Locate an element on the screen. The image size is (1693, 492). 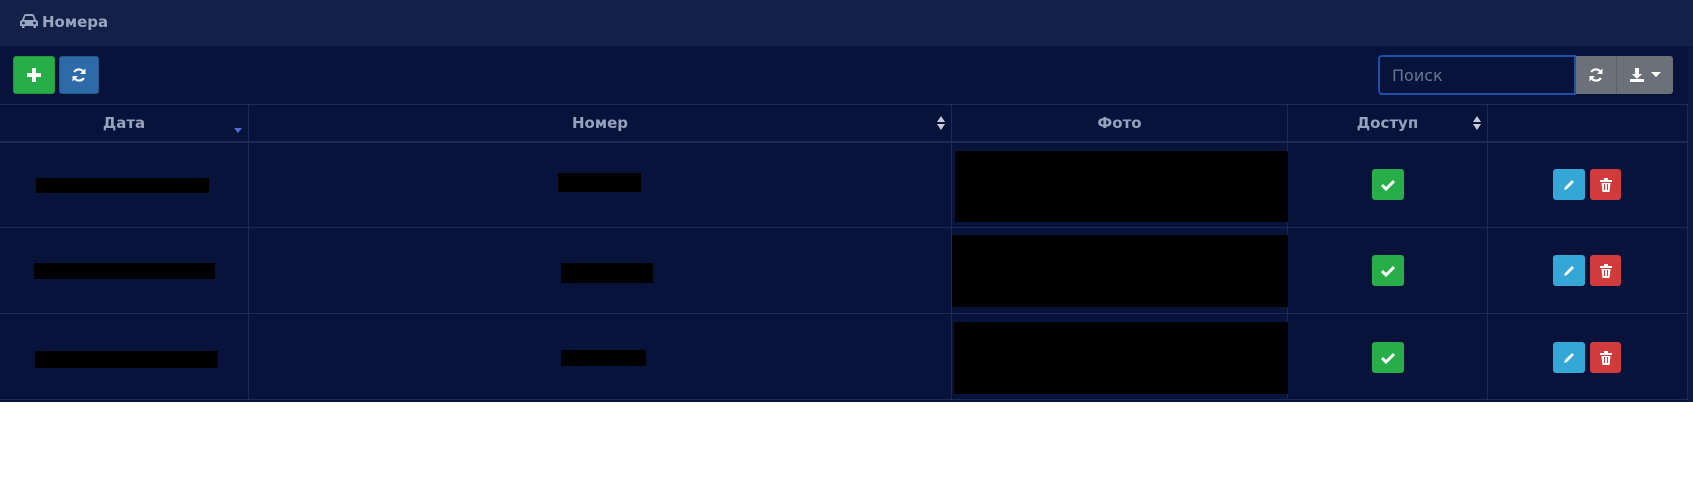
table-refresh-button is located at coordinates (1596, 75).